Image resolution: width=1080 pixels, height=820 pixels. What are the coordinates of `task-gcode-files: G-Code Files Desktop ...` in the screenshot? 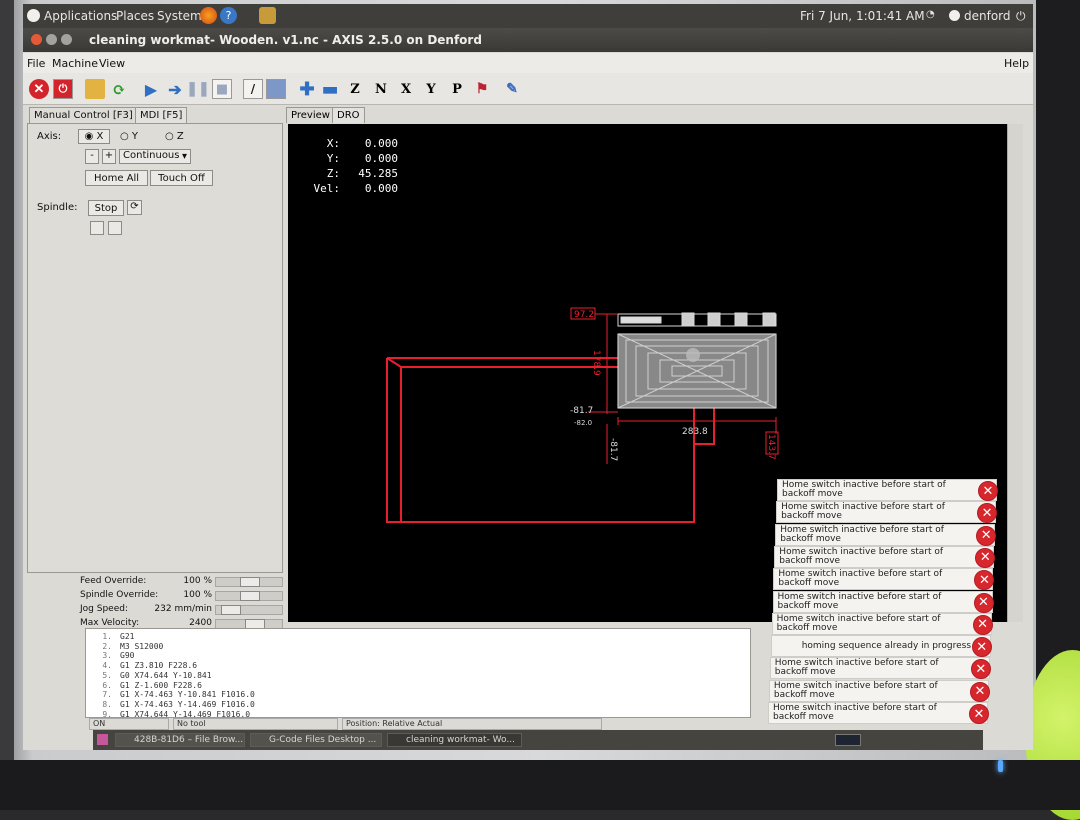 It's located at (316, 740).